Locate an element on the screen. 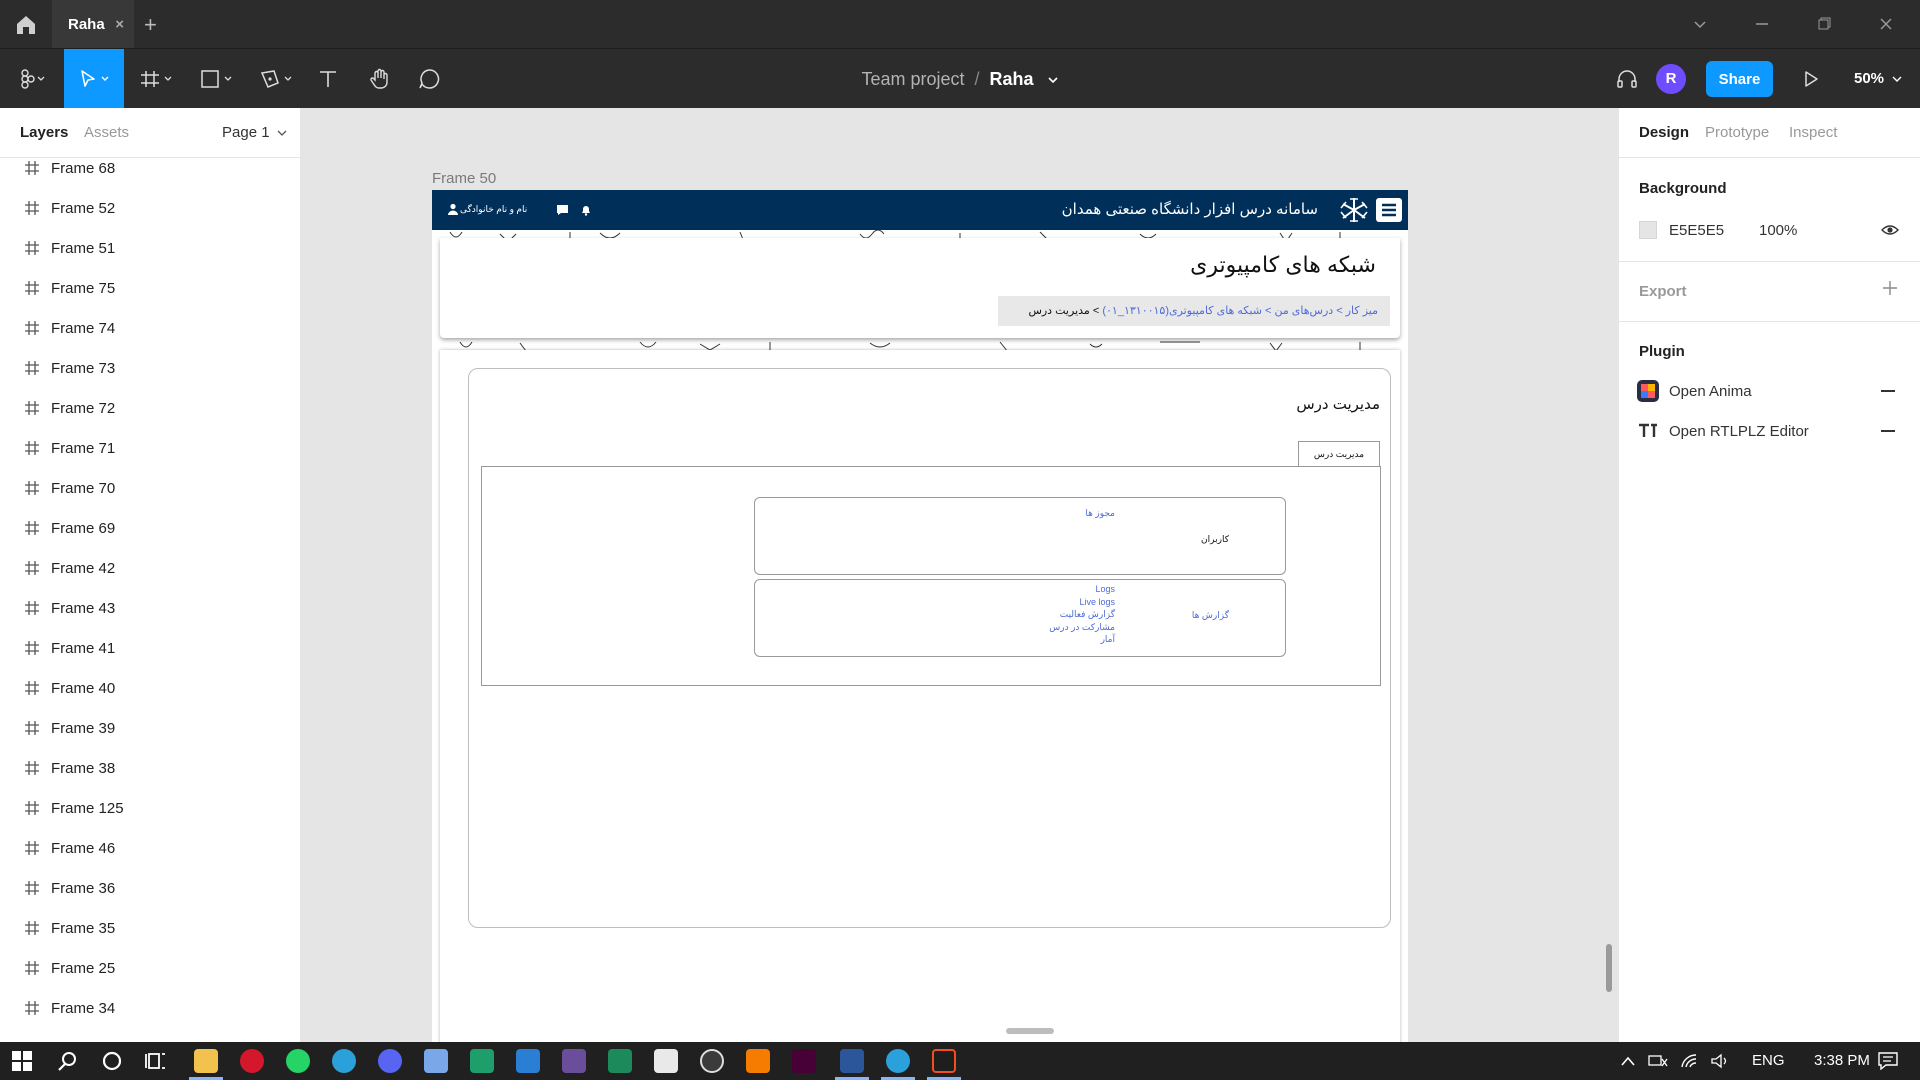 The height and width of the screenshot is (1080, 1920). shape-tool-button is located at coordinates (219, 79).